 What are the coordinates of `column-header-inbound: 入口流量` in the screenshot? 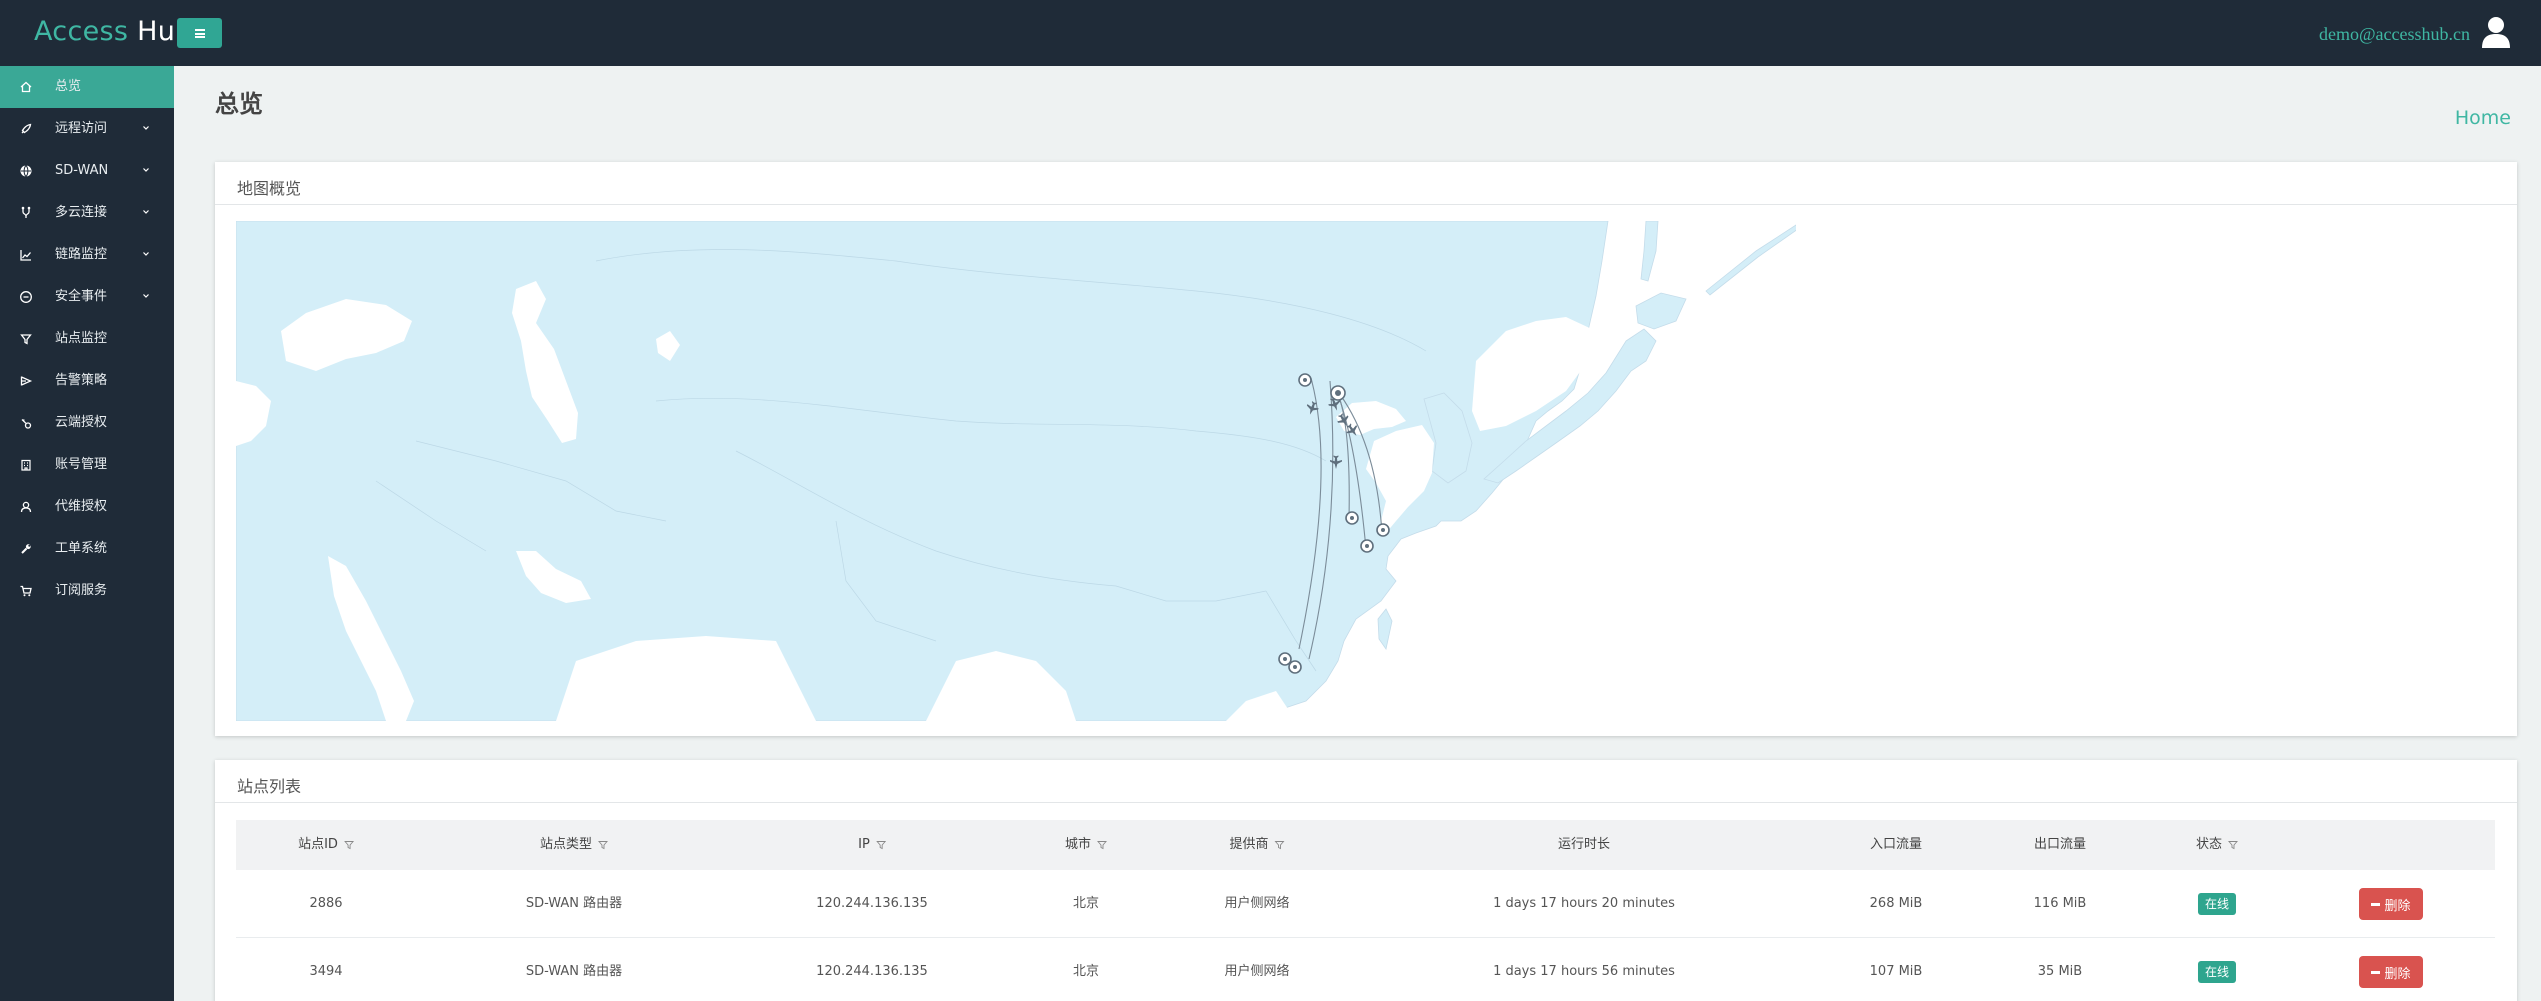 It's located at (1896, 845).